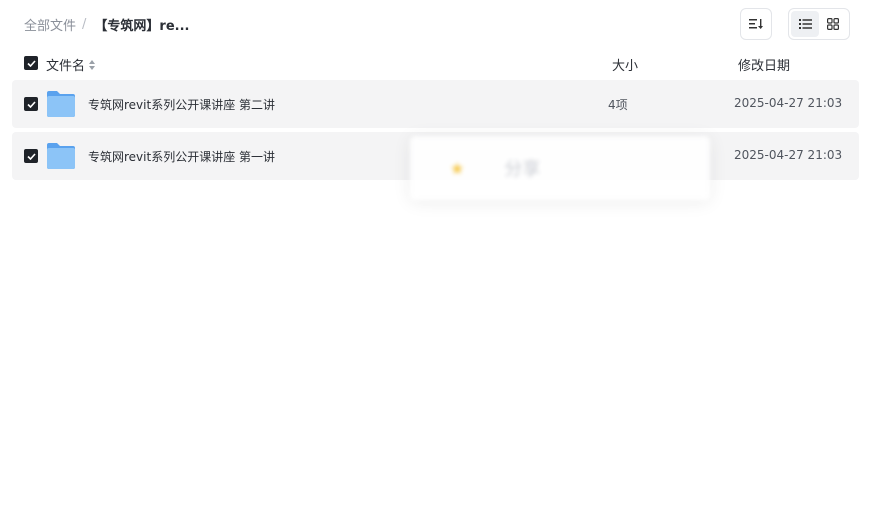 The width and height of the screenshot is (874, 514). I want to click on sort-button, so click(756, 24).